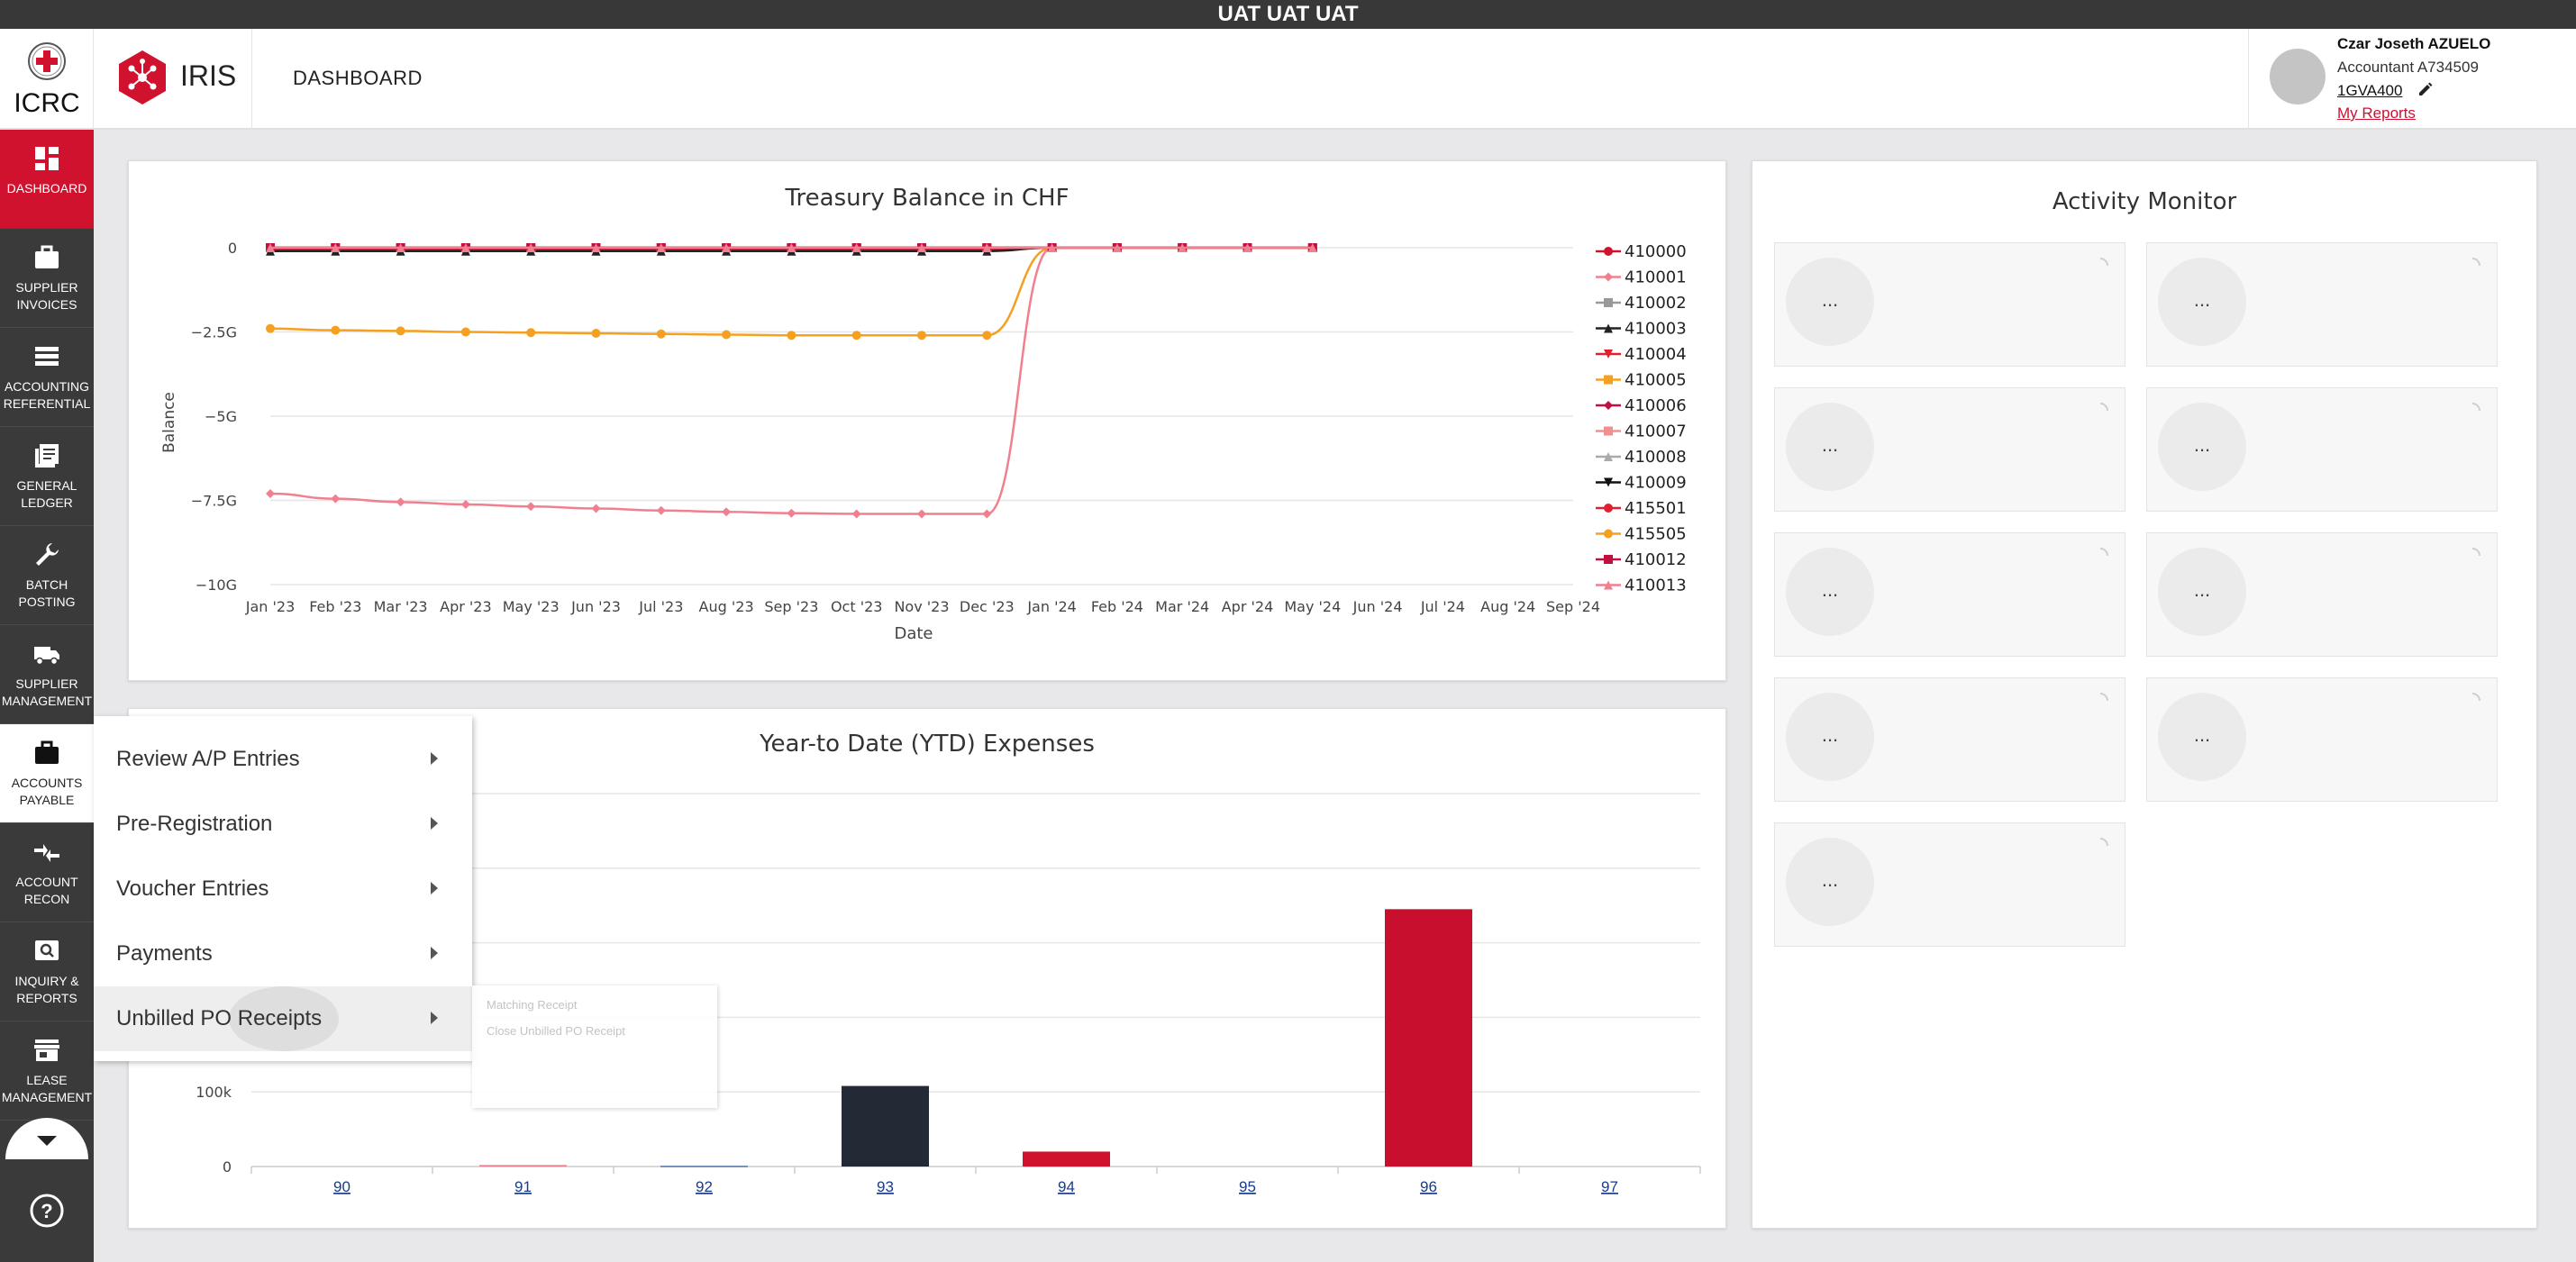 The width and height of the screenshot is (2576, 1262). What do you see at coordinates (1641, 303) in the screenshot?
I see `legend-item: 410002` at bounding box center [1641, 303].